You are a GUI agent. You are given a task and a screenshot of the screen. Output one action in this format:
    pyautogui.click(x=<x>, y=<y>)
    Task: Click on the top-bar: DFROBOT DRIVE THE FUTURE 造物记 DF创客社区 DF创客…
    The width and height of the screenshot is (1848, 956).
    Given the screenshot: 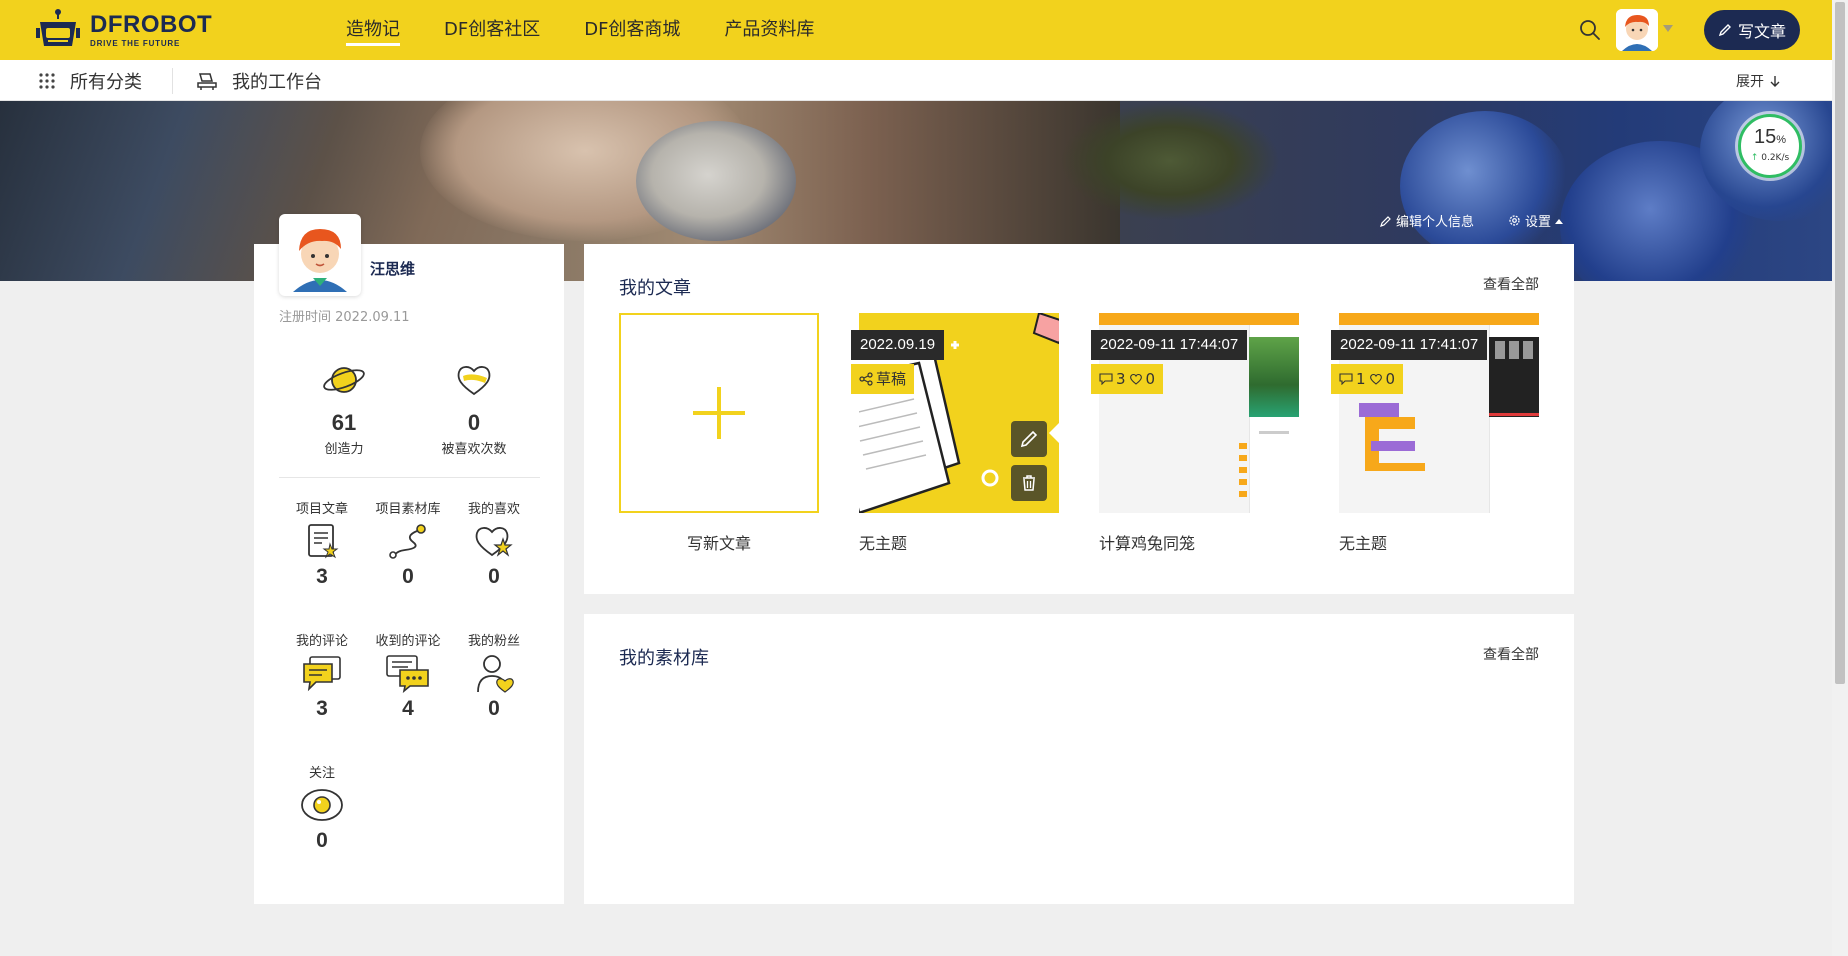 What is the action you would take?
    pyautogui.click(x=924, y=30)
    